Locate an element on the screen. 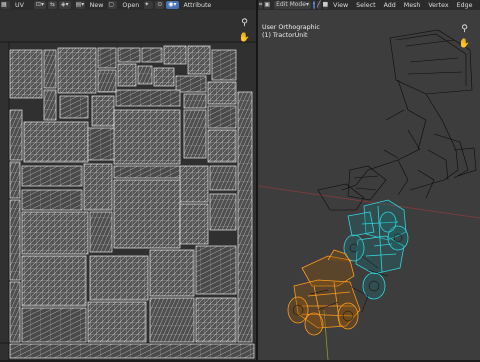 This screenshot has width=480, height=362. attribute-dropdown: Attribute is located at coordinates (198, 5).